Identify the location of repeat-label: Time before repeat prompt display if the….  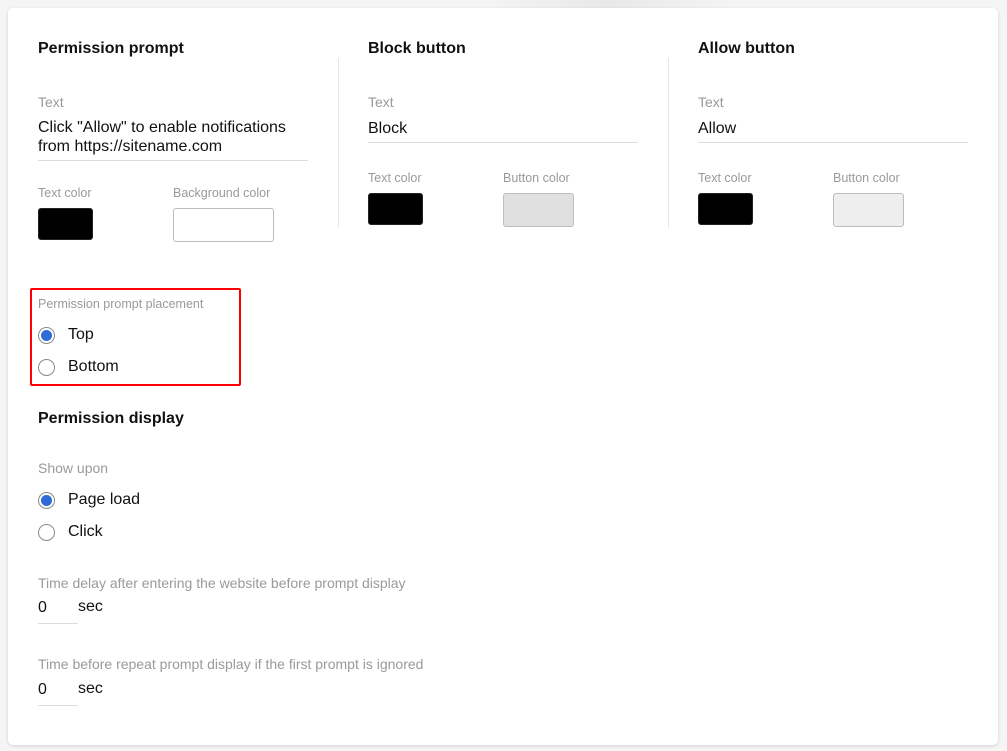
(231, 664).